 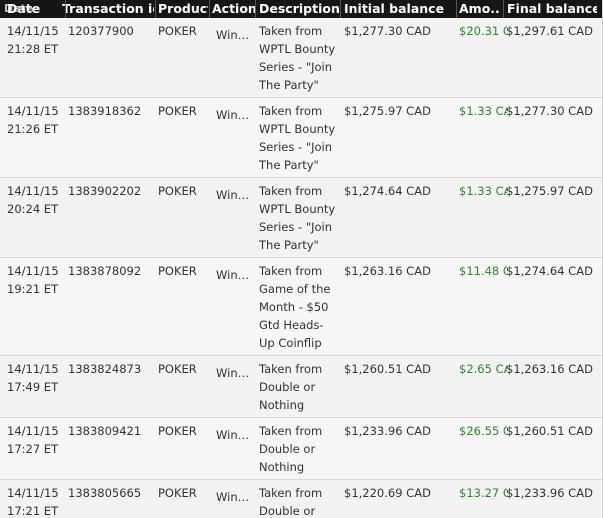 What do you see at coordinates (105, 271) in the screenshot?
I see `transaction-id-cell: 1383878092` at bounding box center [105, 271].